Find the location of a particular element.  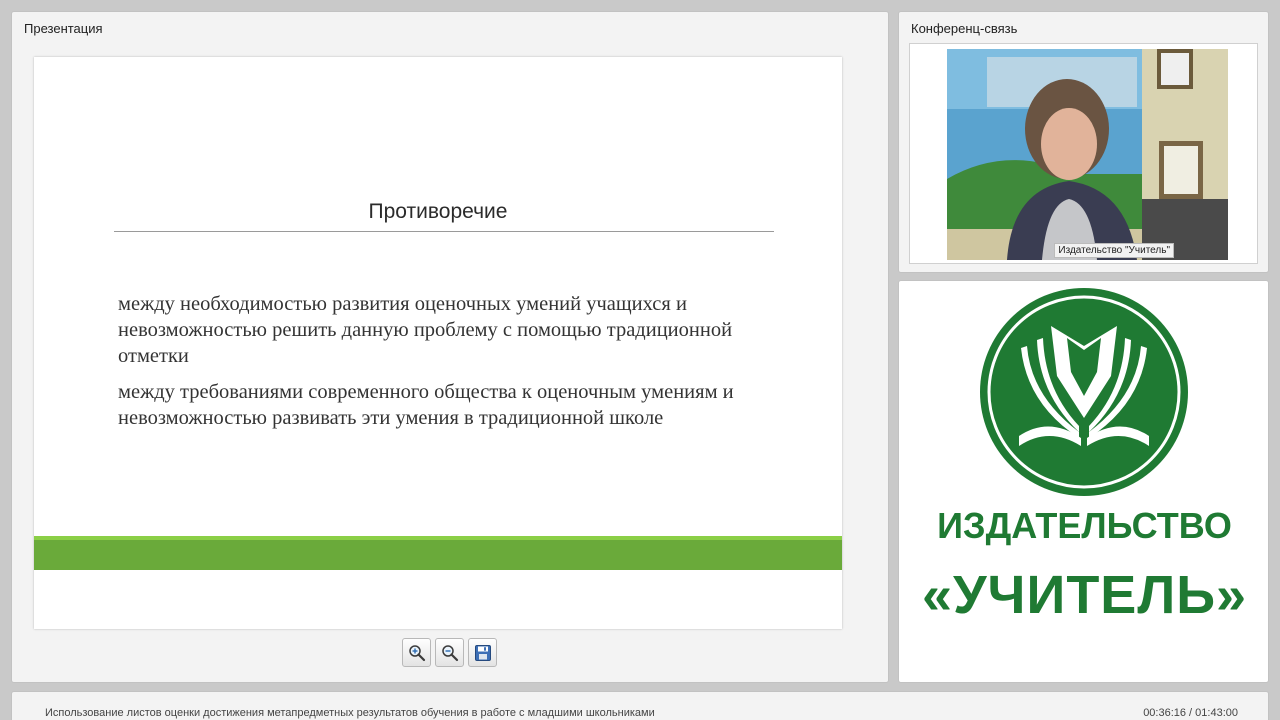

zoom-out-button is located at coordinates (449, 652).